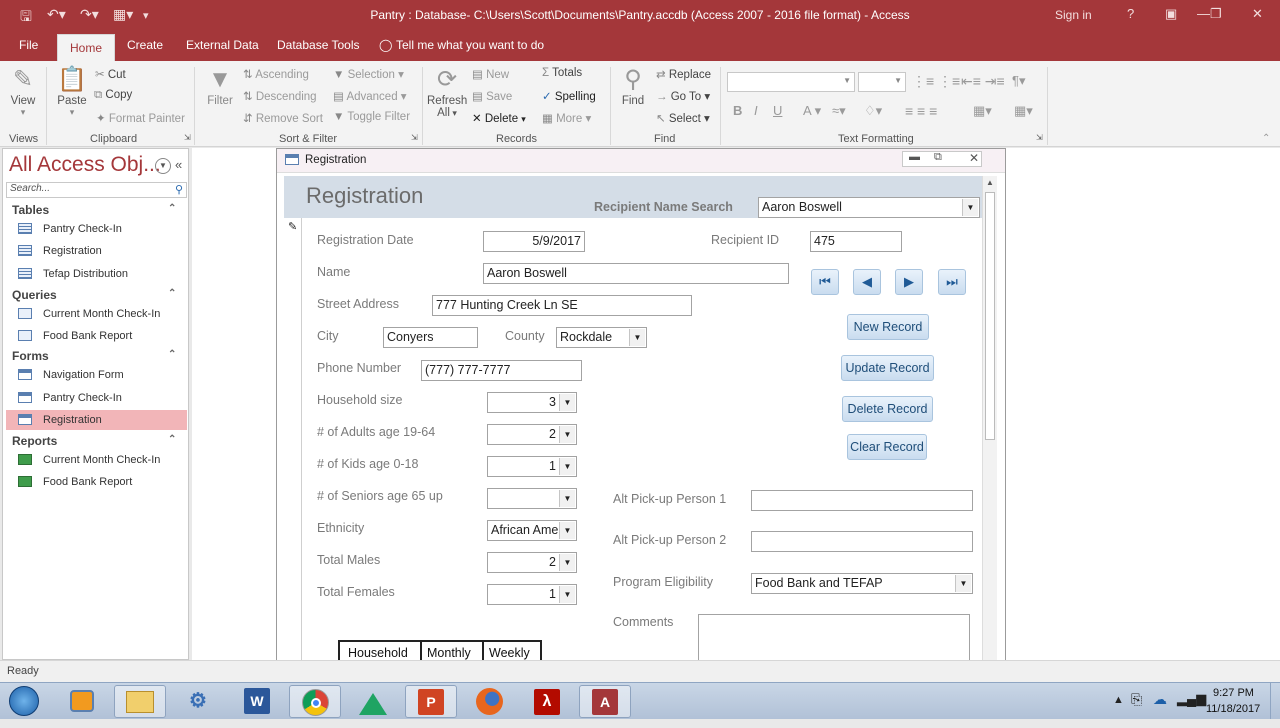 The image size is (1280, 728). Describe the element at coordinates (1233, 709) in the screenshot. I see `clock-date: 11/18/2017` at that location.